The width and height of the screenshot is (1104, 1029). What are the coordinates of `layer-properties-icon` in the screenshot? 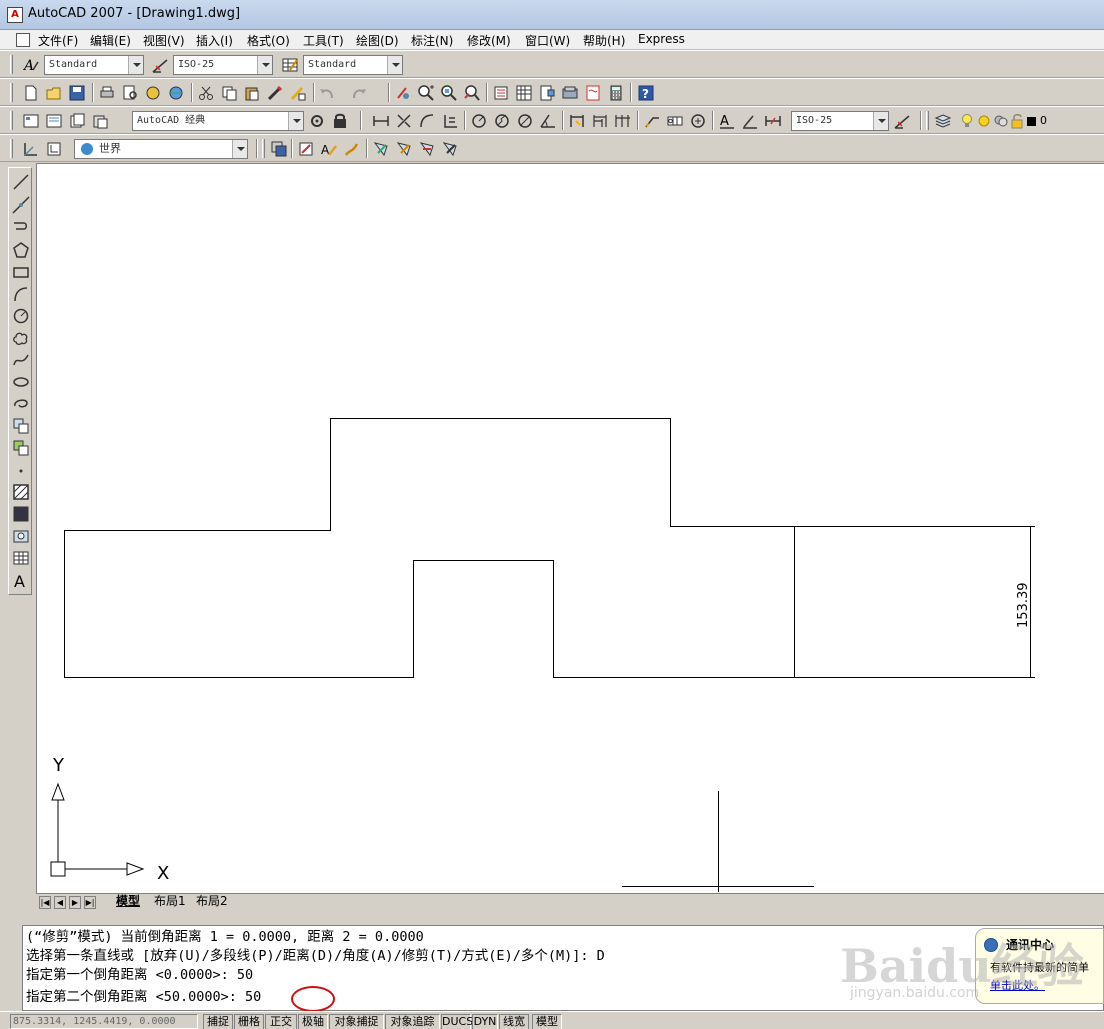 It's located at (943, 121).